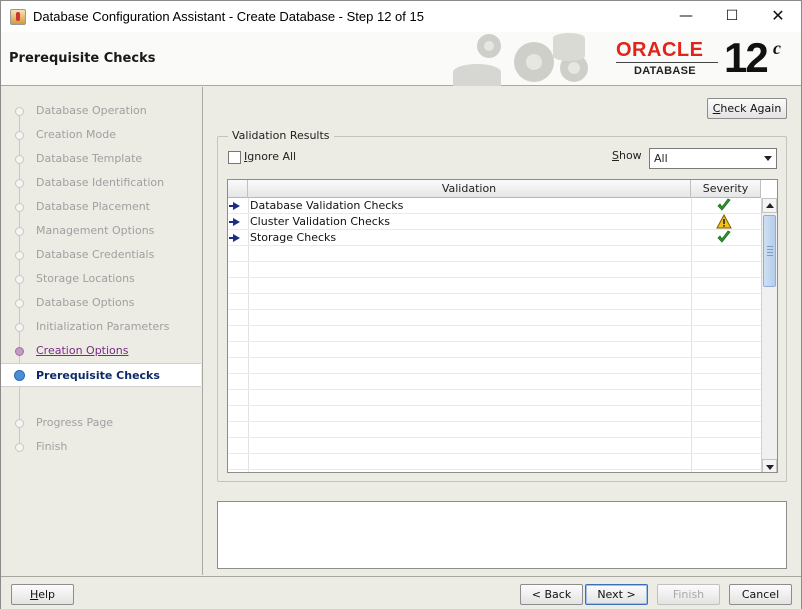 The height and width of the screenshot is (609, 802). I want to click on step-label: Database Placement, so click(93, 206).